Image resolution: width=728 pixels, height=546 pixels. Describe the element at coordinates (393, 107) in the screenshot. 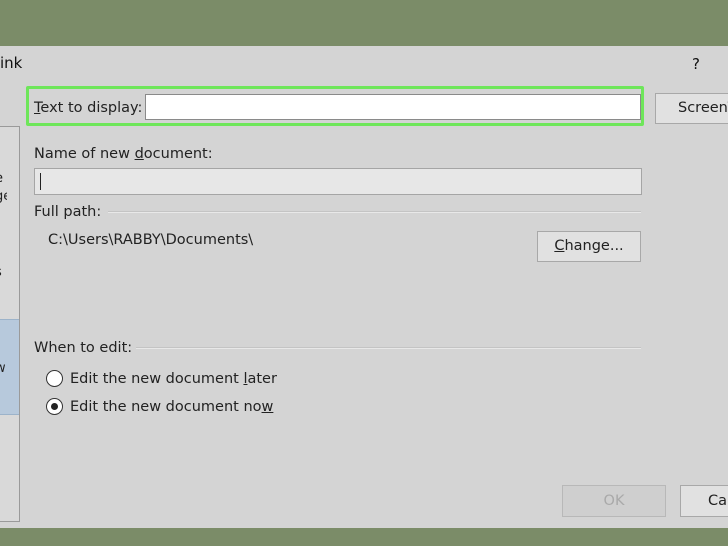

I see `text-to-display-input` at that location.